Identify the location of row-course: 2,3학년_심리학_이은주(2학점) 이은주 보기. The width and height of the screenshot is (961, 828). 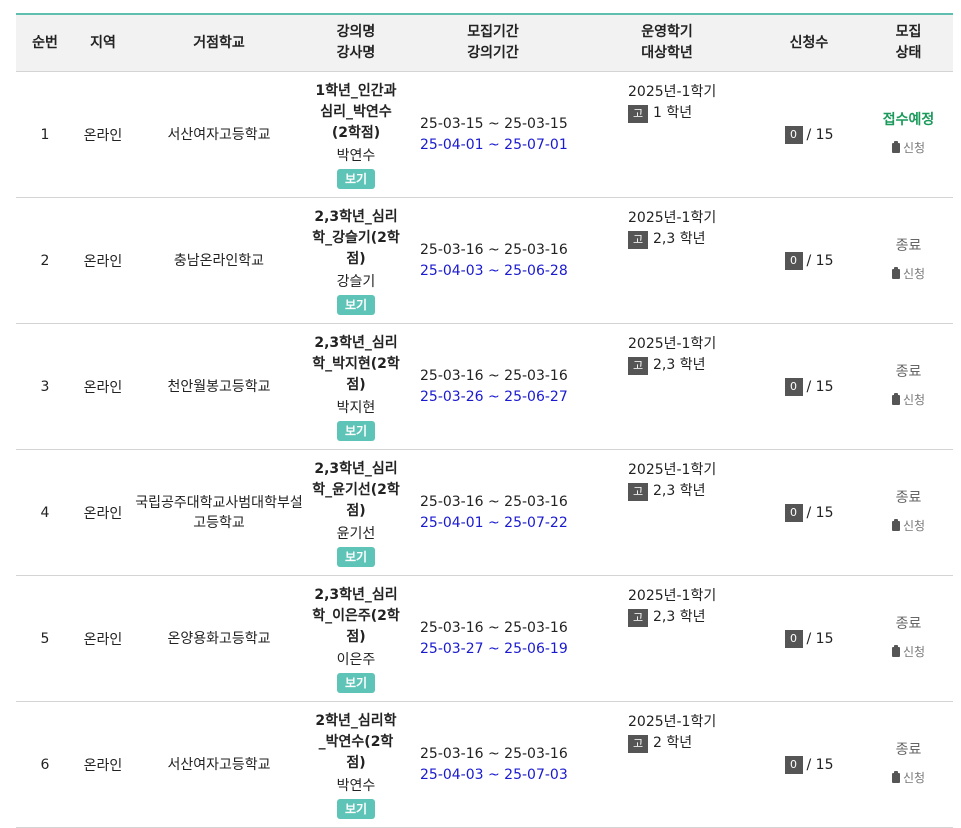
(356, 638).